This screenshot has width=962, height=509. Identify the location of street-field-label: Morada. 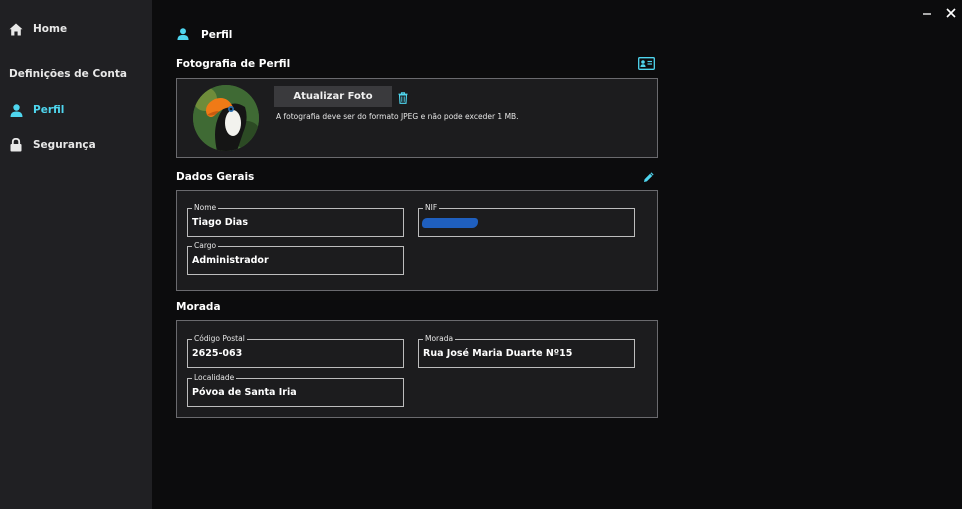
(439, 339).